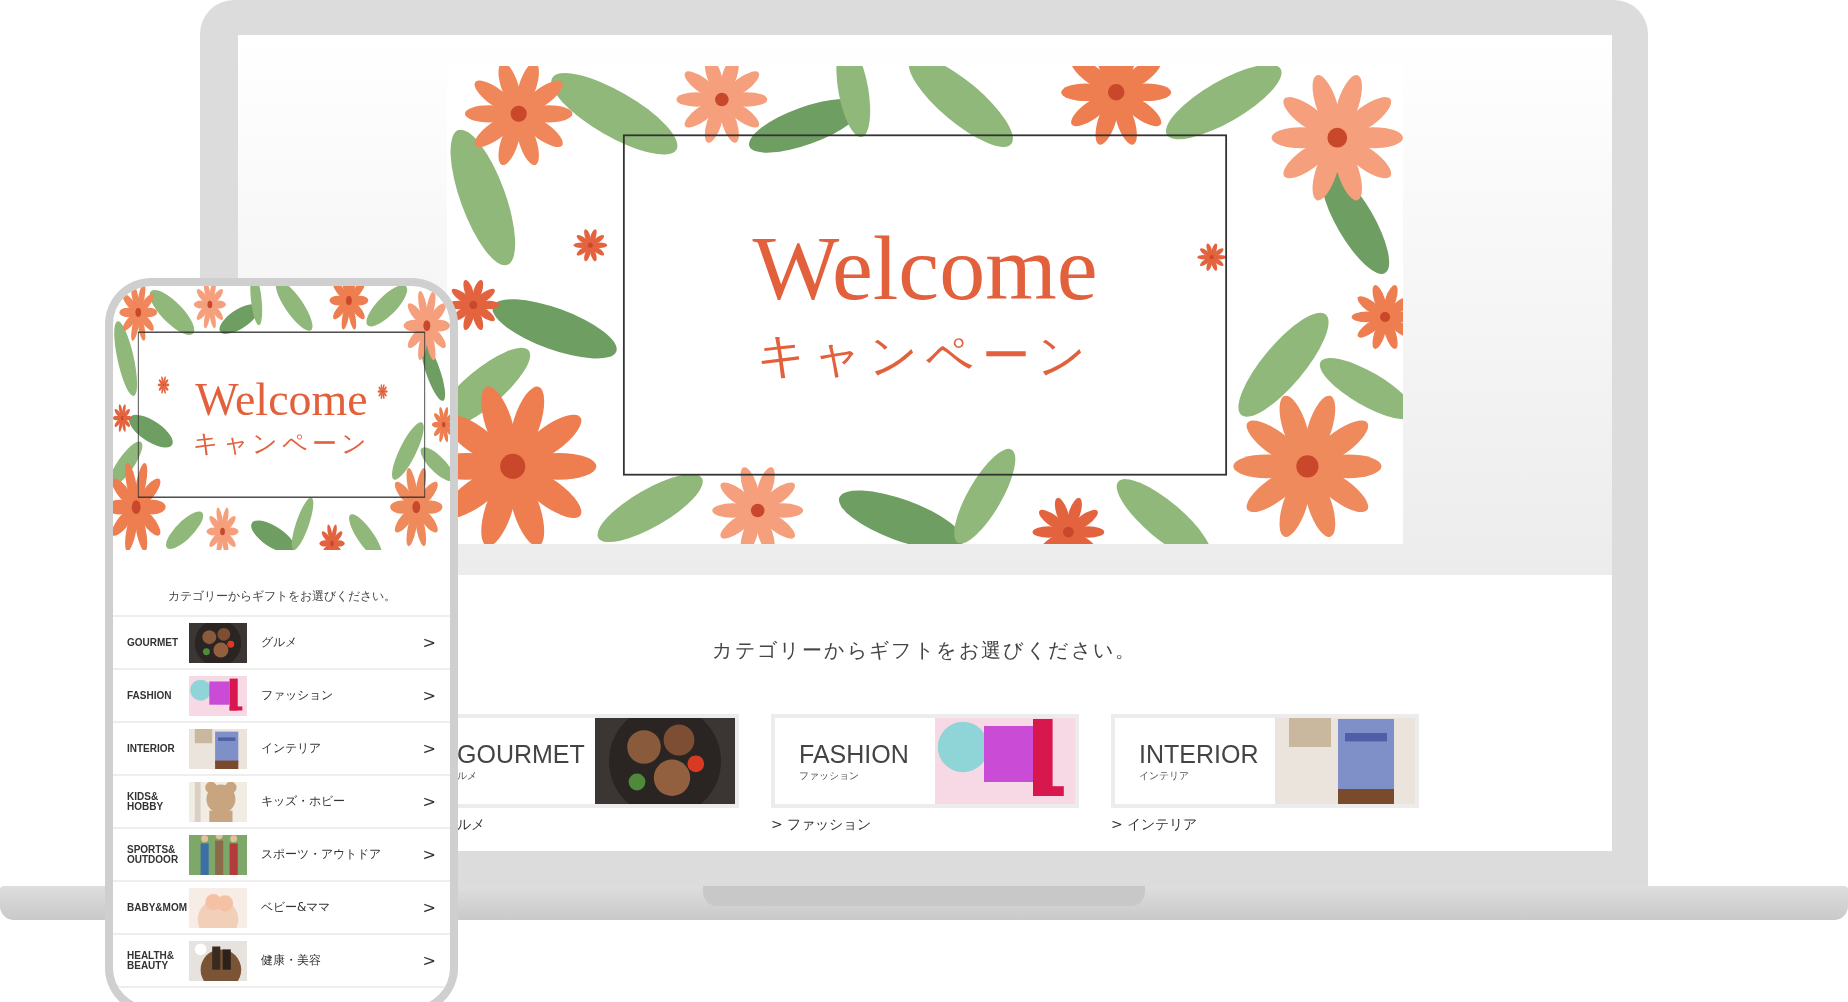 Image resolution: width=1848 pixels, height=1002 pixels. Describe the element at coordinates (1265, 761) in the screenshot. I see `category-tile: INTERIOR インテリア` at that location.